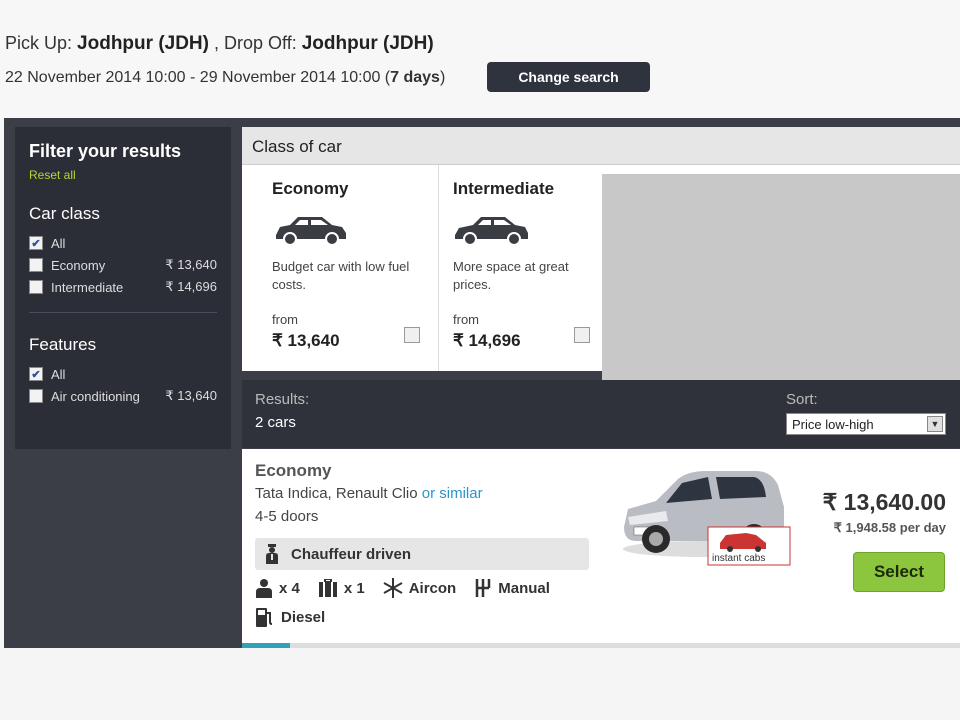 This screenshot has width=960, height=720. Describe the element at coordinates (36, 374) in the screenshot. I see `checkbox-feature-all: ✔` at that location.